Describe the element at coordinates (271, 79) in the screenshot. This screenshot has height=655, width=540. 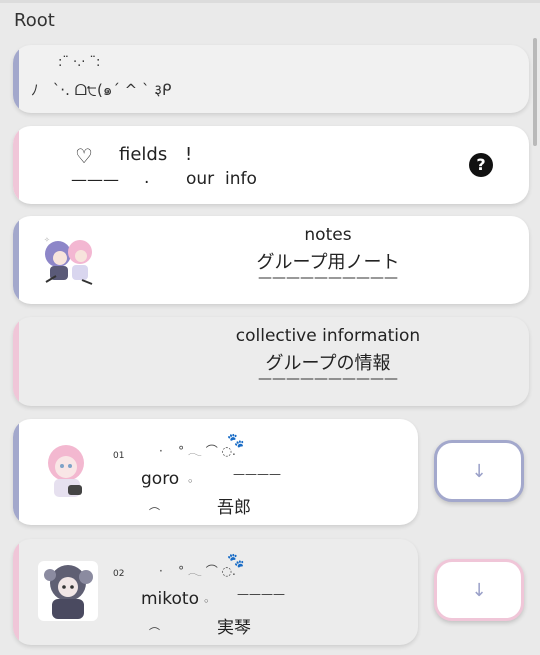
I see `kaomoji-card: :¨ ·.· ¨: ﾉ `·. ᗝ੮(๑´ ^ ` ३ᑭ` at that location.